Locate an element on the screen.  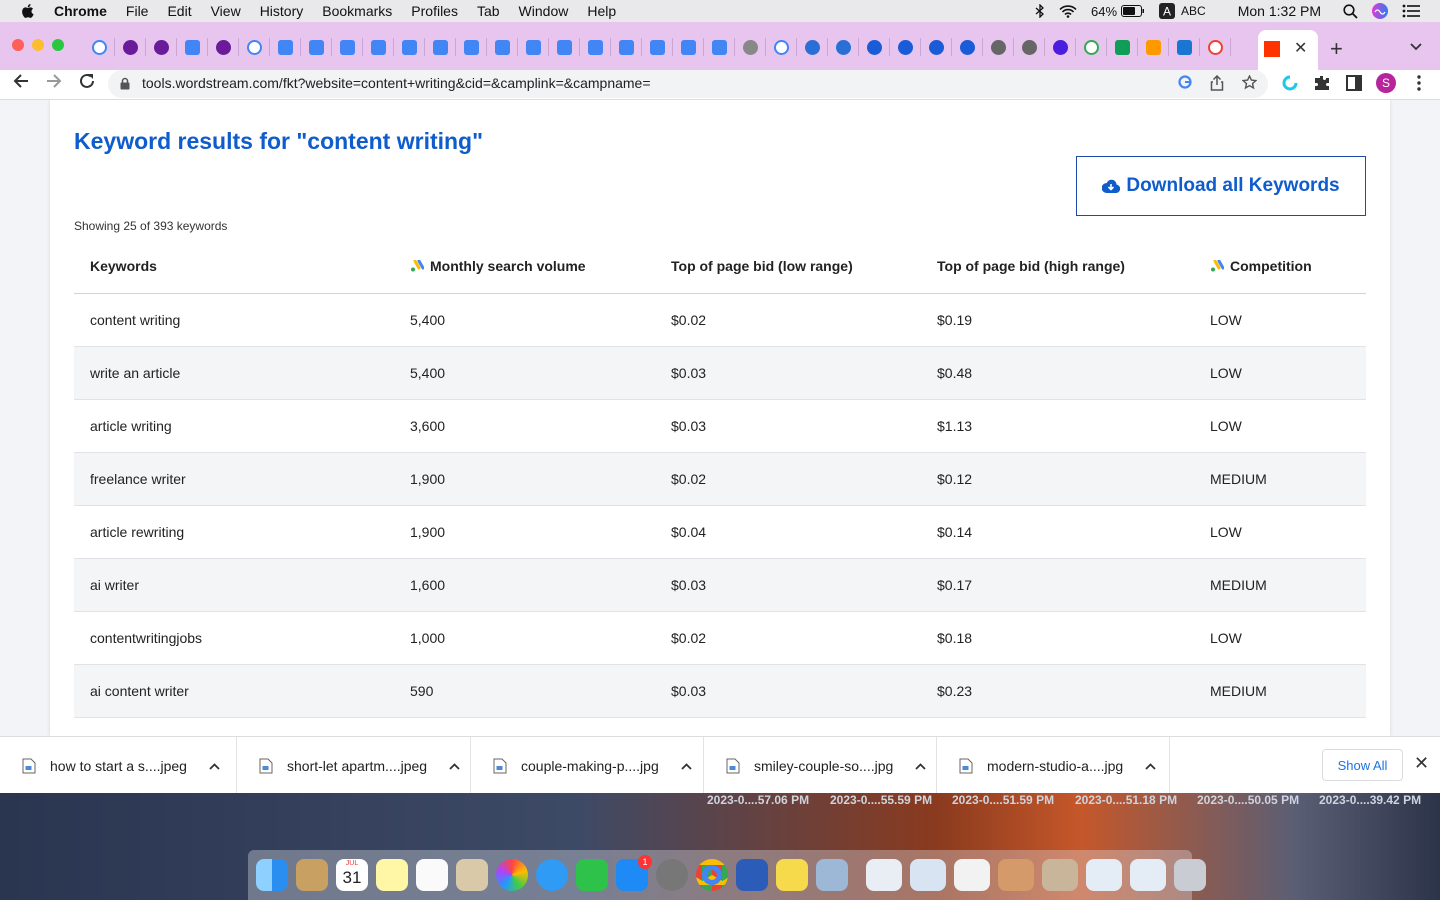
new-tab-icon: + is located at coordinates (1336, 49).